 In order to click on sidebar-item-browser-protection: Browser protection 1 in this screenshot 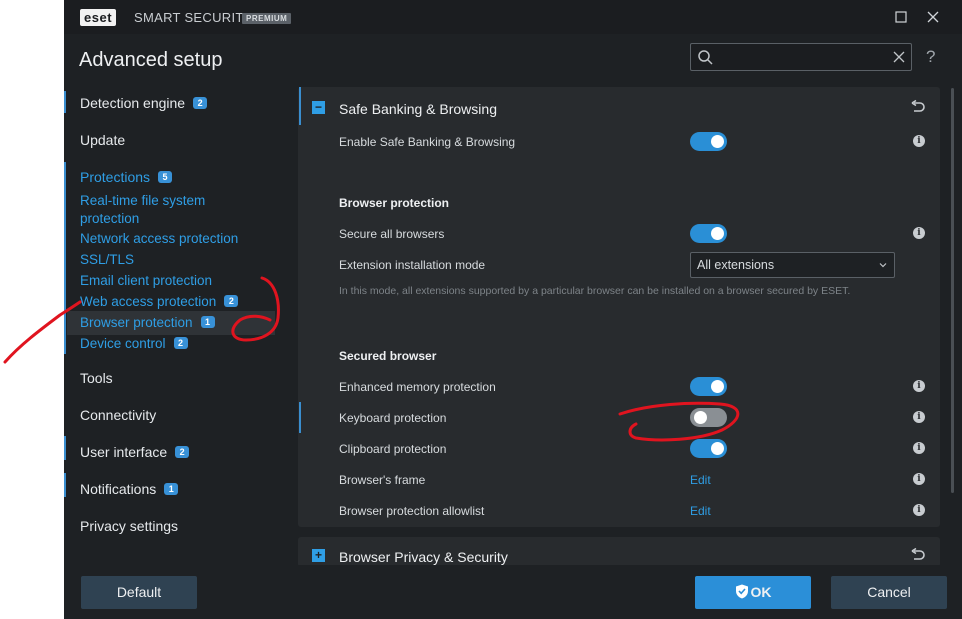, I will do `click(147, 323)`.